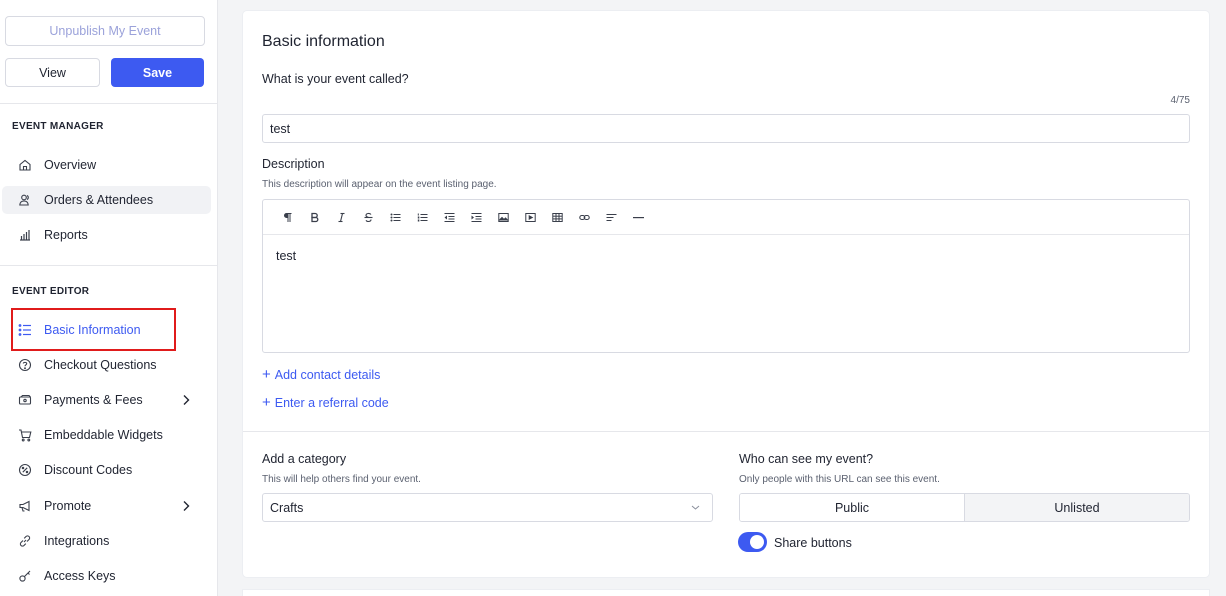 The image size is (1226, 596). What do you see at coordinates (323, 41) in the screenshot?
I see `page-title: Basic information` at bounding box center [323, 41].